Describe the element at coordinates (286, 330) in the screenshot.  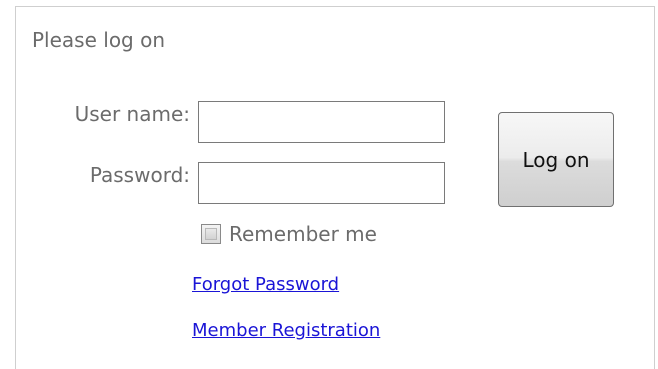
I see `member-registration-link: Member Registration` at that location.